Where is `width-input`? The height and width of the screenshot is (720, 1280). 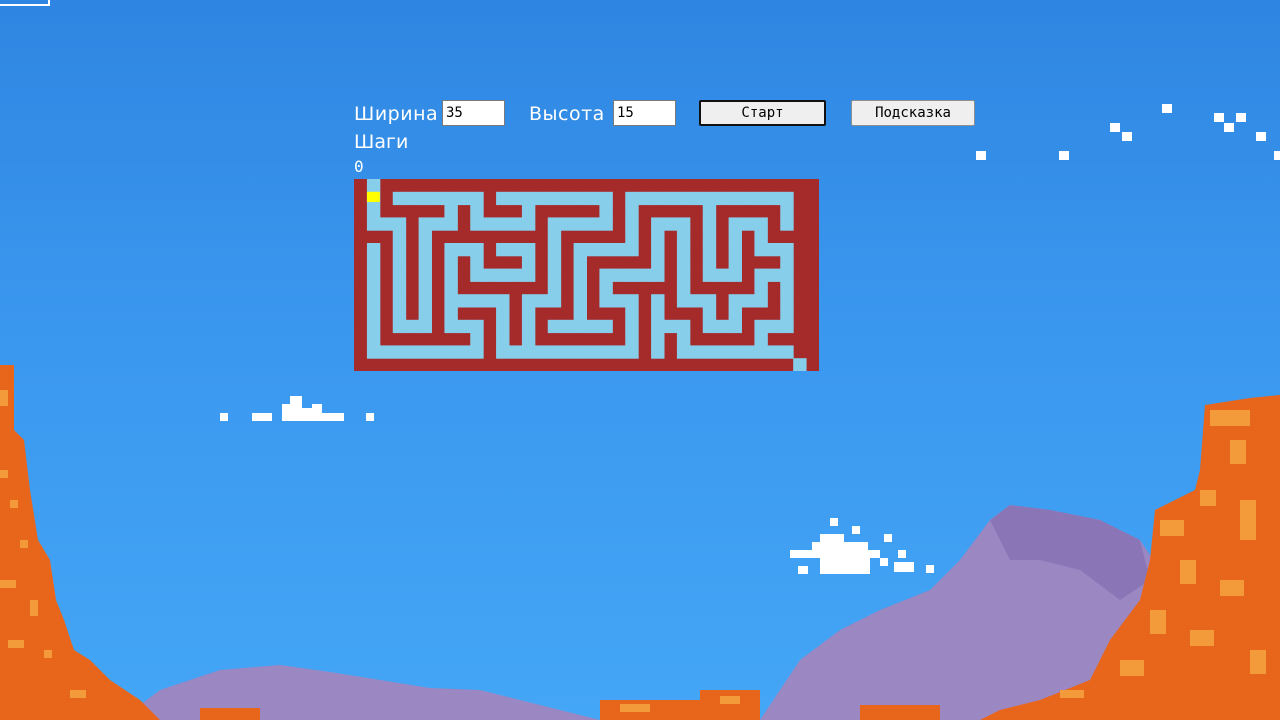
width-input is located at coordinates (473, 113).